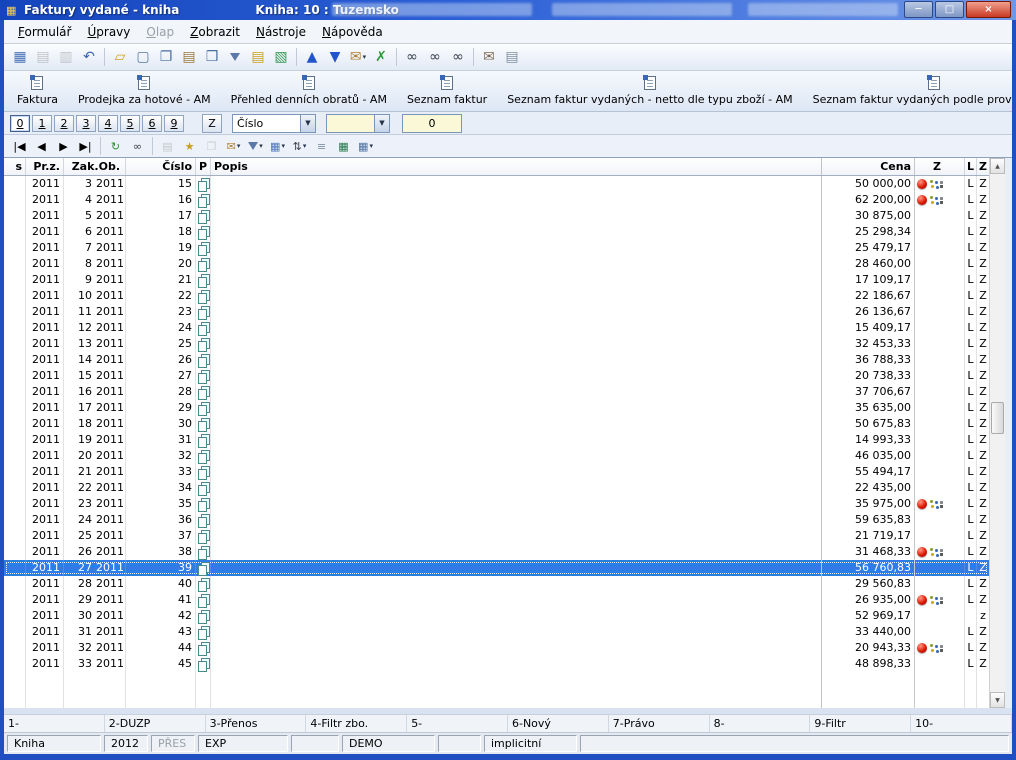  What do you see at coordinates (20, 123) in the screenshot?
I see `page-button-0: 0` at bounding box center [20, 123].